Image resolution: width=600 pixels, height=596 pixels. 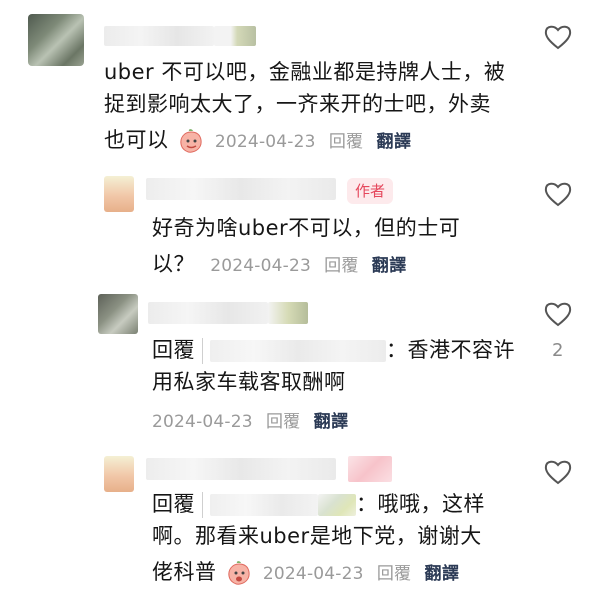 I want to click on comment-date: 2024-04-23, so click(x=265, y=142).